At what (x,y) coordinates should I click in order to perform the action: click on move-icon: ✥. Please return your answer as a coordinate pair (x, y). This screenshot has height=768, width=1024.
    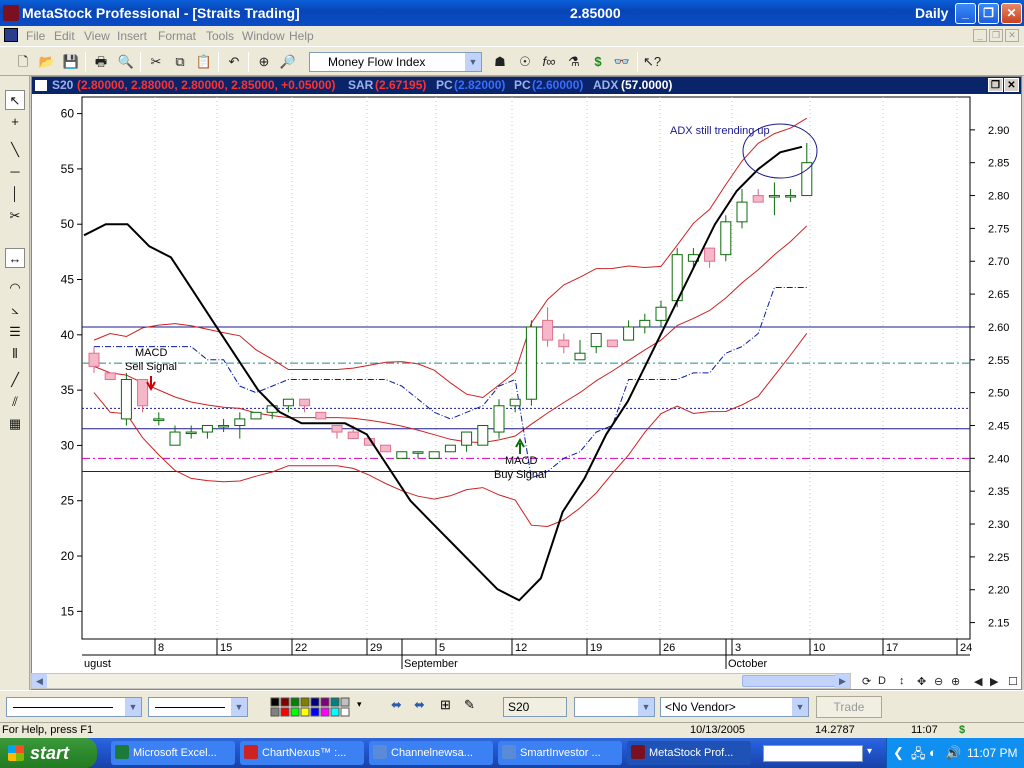
    Looking at the image, I should click on (921, 681).